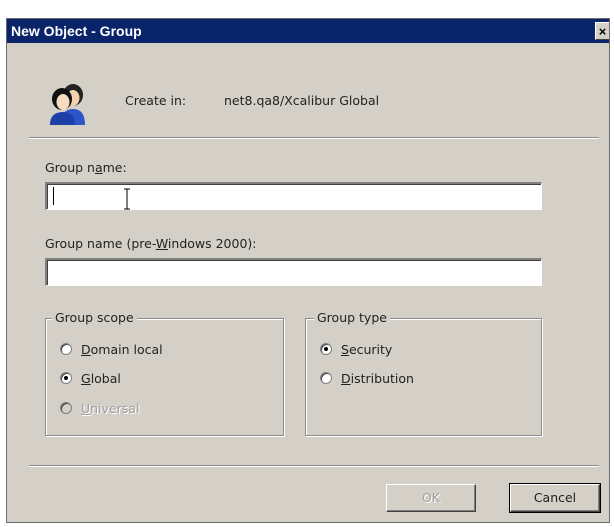 The width and height of the screenshot is (614, 527). I want to click on pre2000-label: Group name (pre-Windows 2000):, so click(151, 243).